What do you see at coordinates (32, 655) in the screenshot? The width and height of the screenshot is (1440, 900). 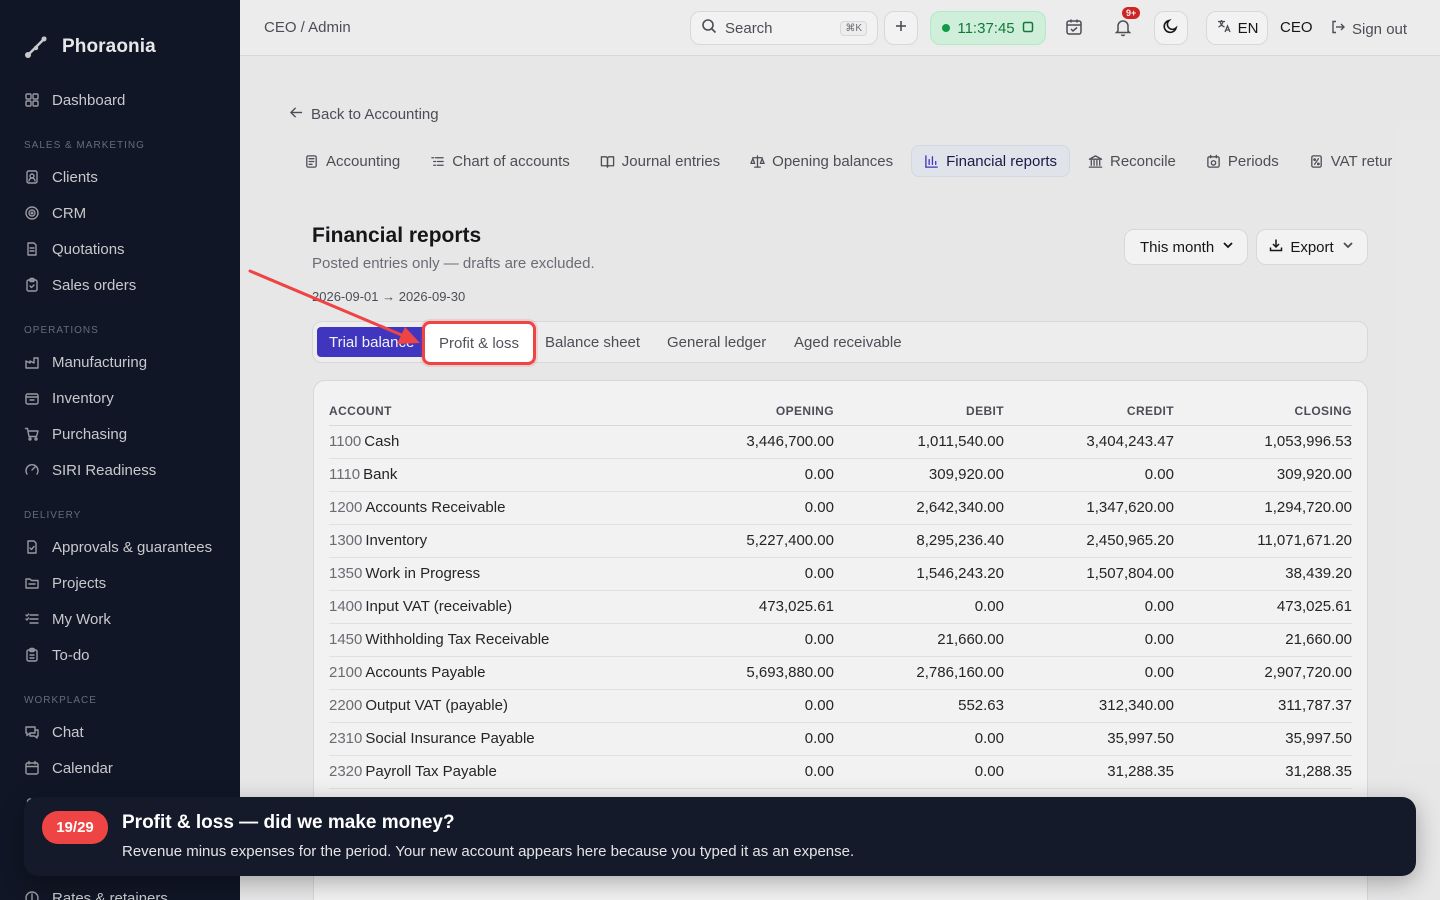 I see `todo-icon` at bounding box center [32, 655].